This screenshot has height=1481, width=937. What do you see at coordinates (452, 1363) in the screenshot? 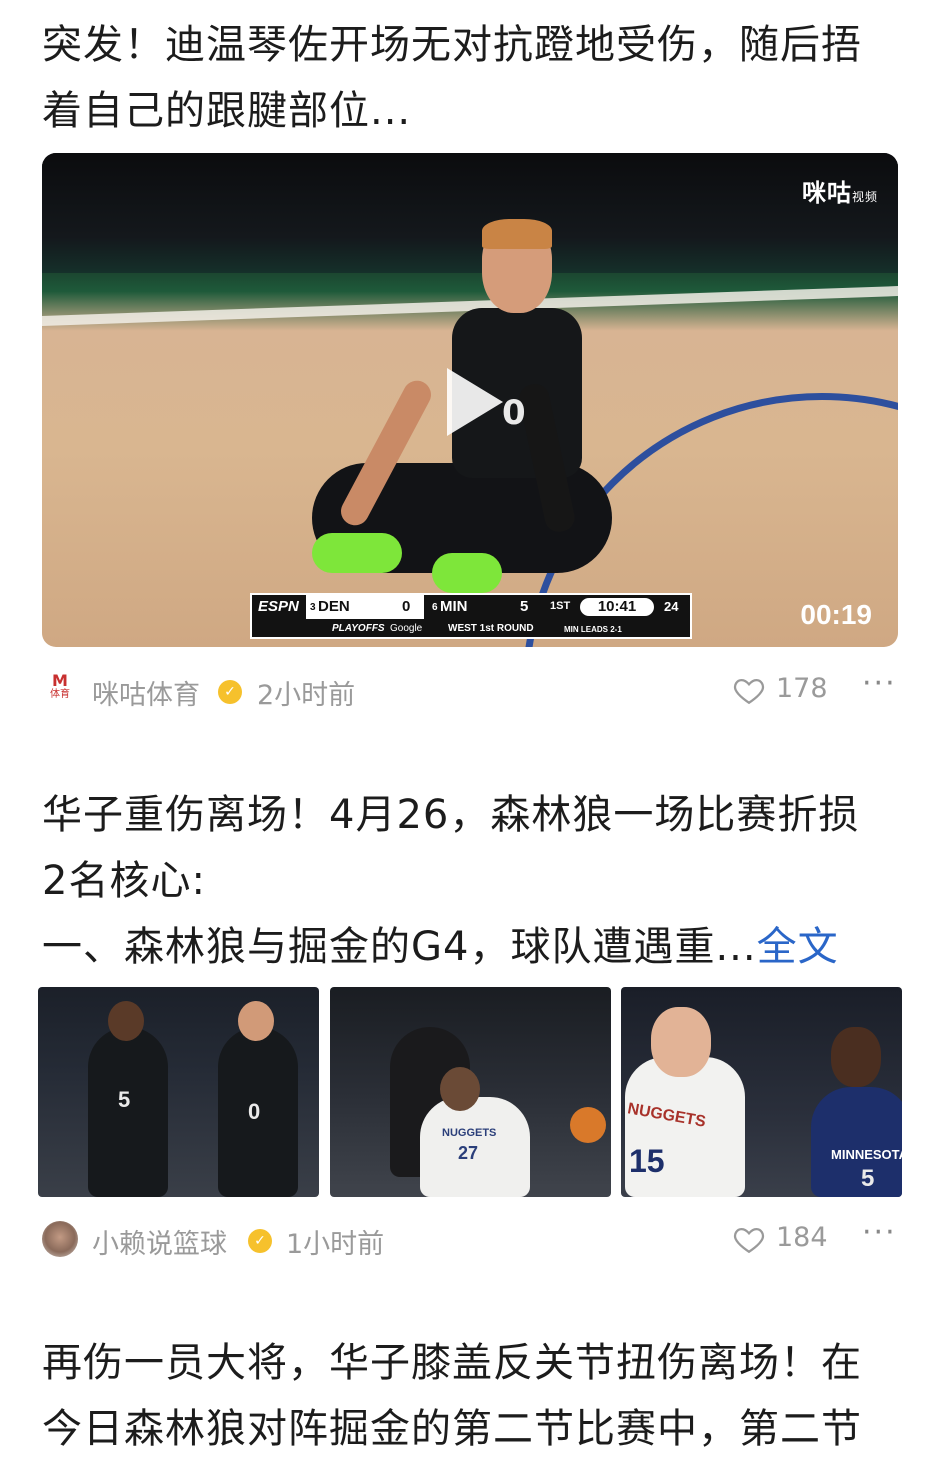
I see `title-line: 再伤一员大将，华子膝盖反关节扭伤离场！在` at bounding box center [452, 1363].